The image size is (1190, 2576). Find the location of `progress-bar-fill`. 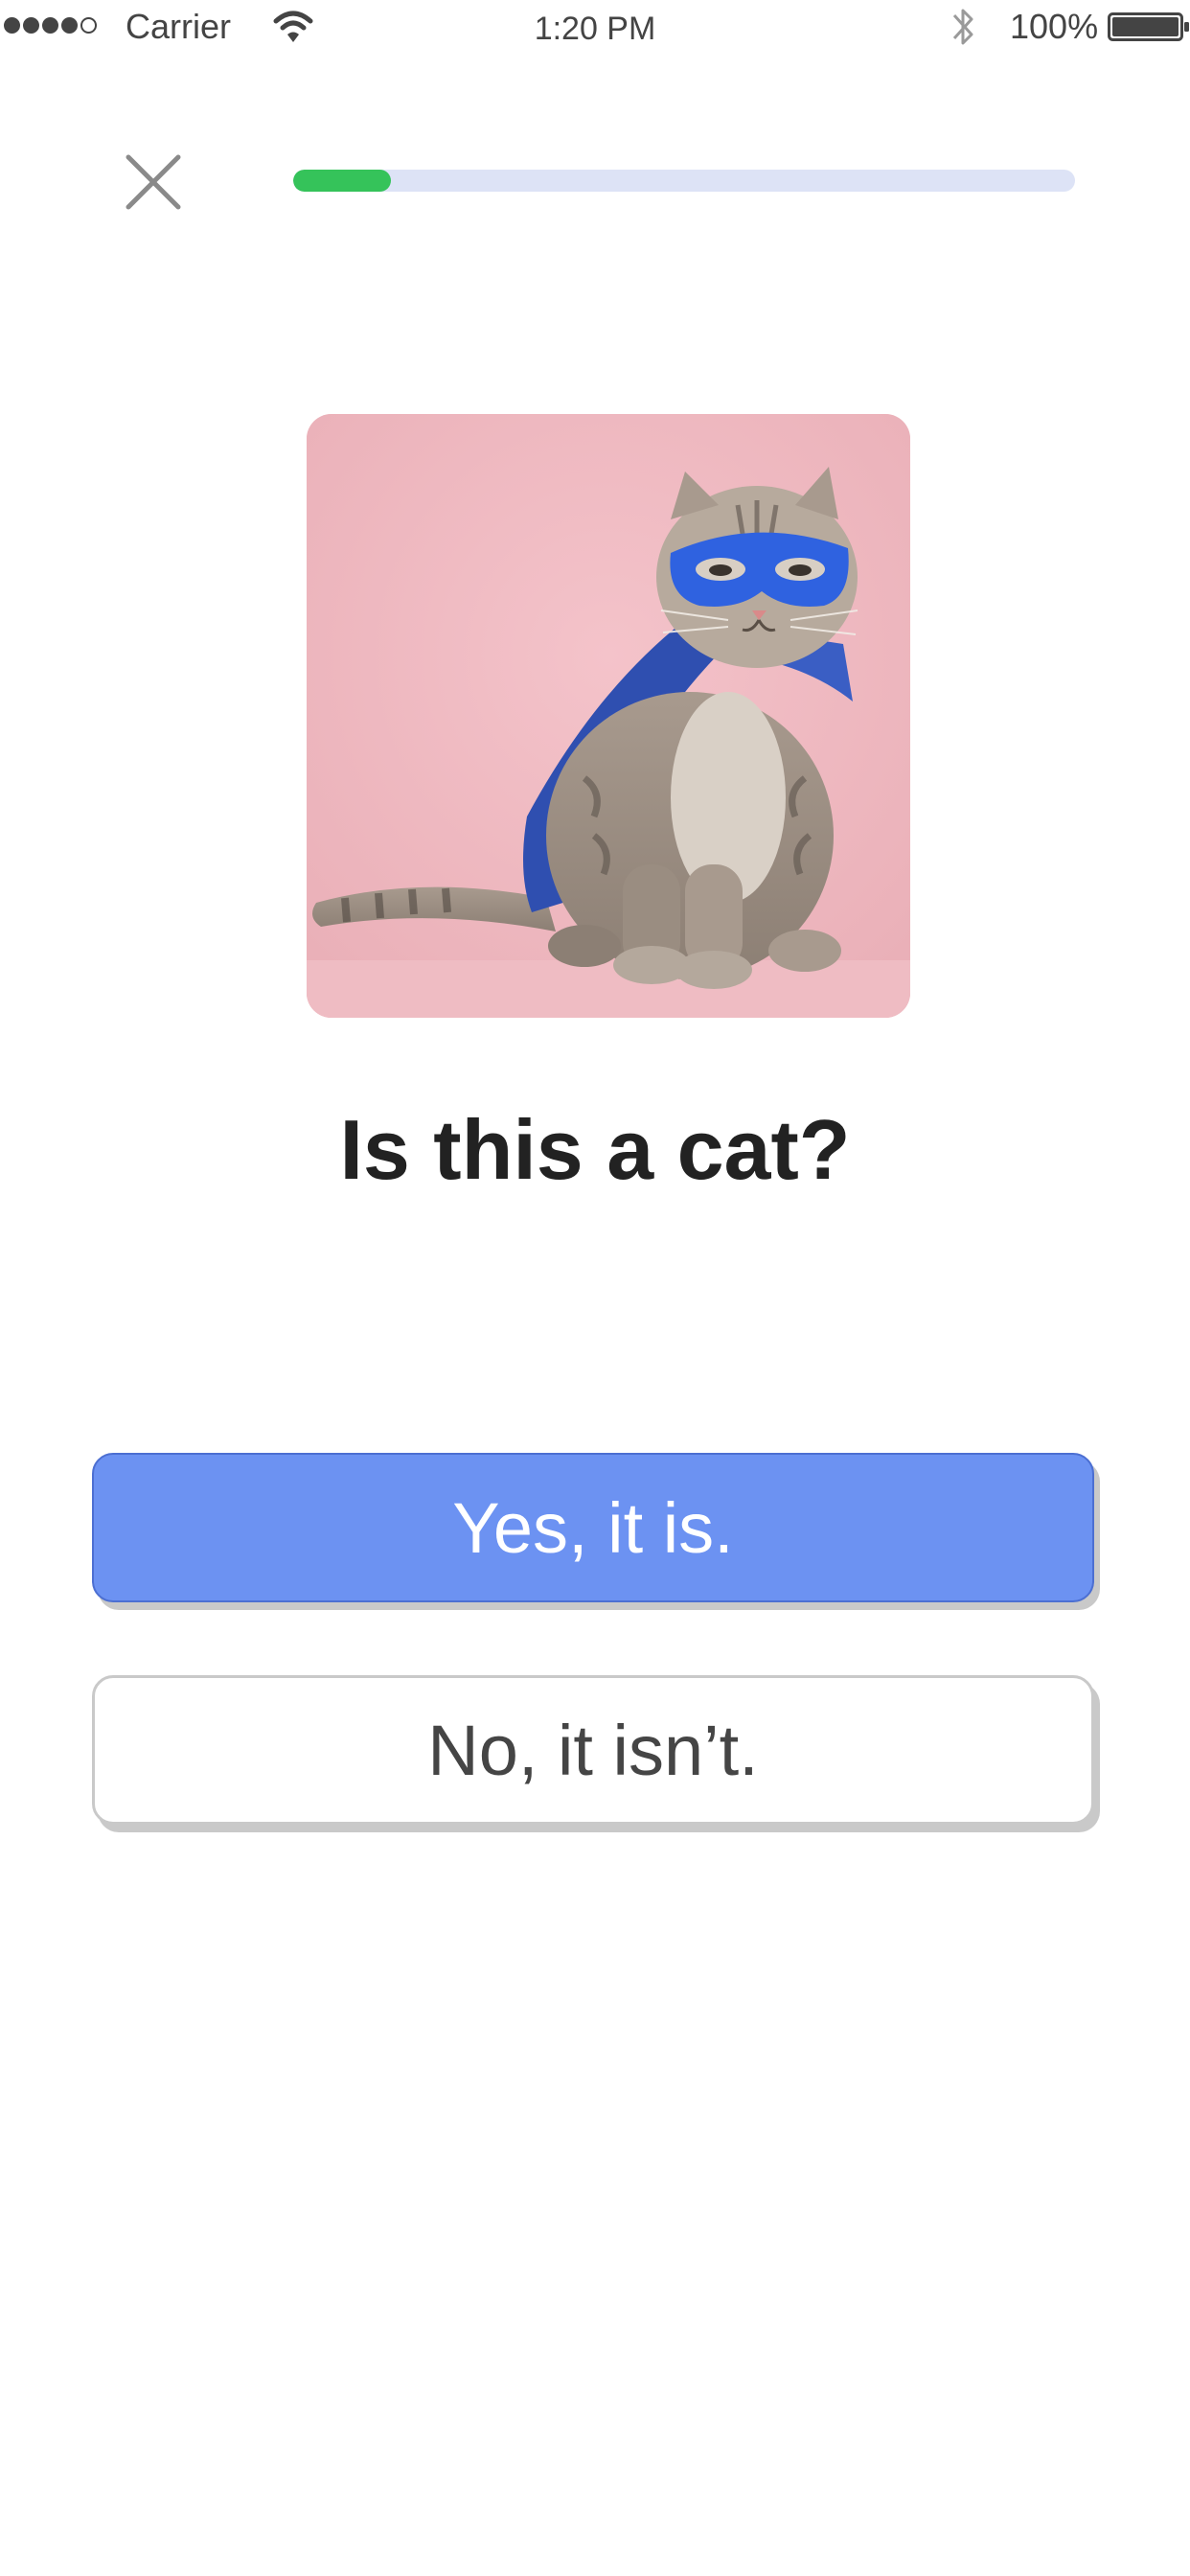

progress-bar-fill is located at coordinates (342, 181).